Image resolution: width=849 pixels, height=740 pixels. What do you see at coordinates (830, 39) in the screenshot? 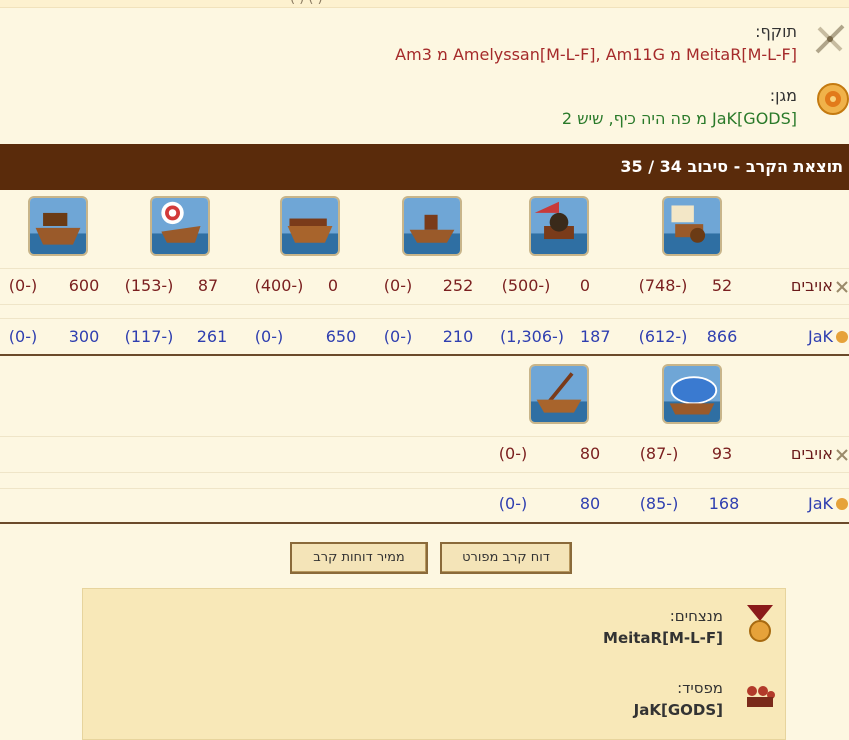
I see `swords-icon` at bounding box center [830, 39].